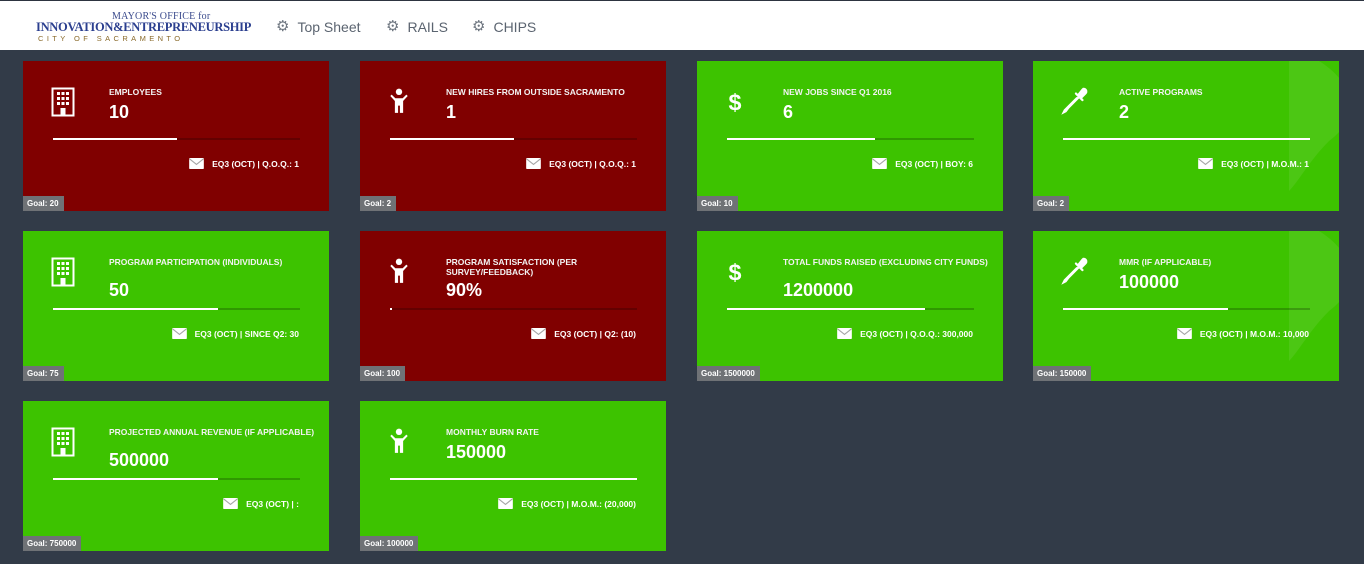 The height and width of the screenshot is (564, 1364). Describe the element at coordinates (451, 112) in the screenshot. I see `tile-value: 1` at that location.